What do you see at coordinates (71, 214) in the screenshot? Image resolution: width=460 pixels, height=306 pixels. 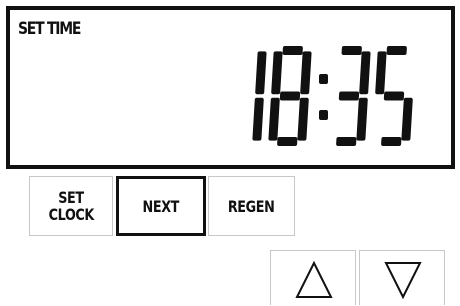 I see `set-clock-label-line2: CLOCK` at bounding box center [71, 214].